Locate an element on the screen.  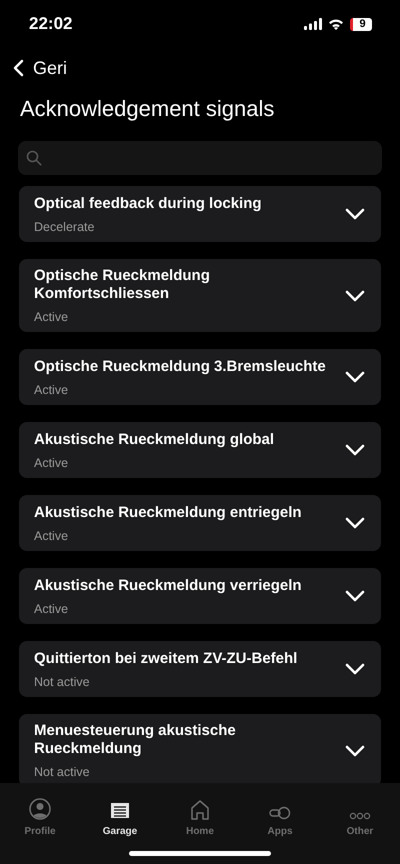
more-icon is located at coordinates (360, 816).